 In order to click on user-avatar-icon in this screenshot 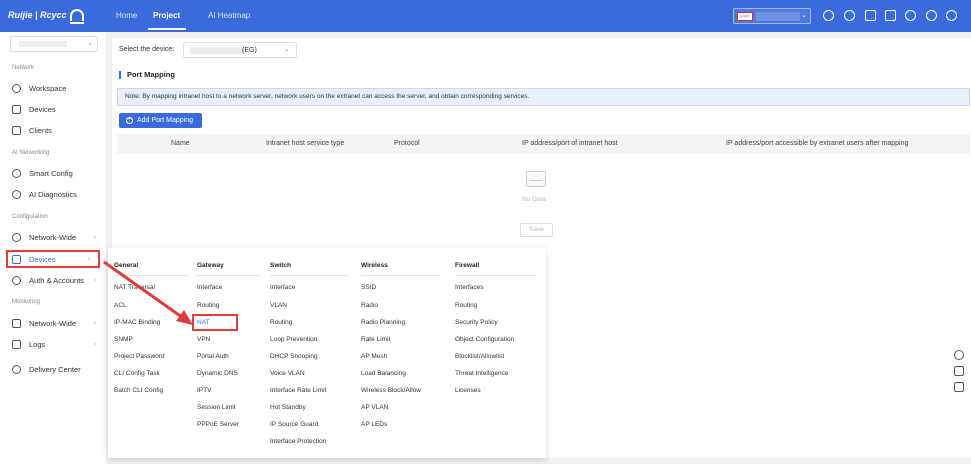, I will do `click(951, 15)`.